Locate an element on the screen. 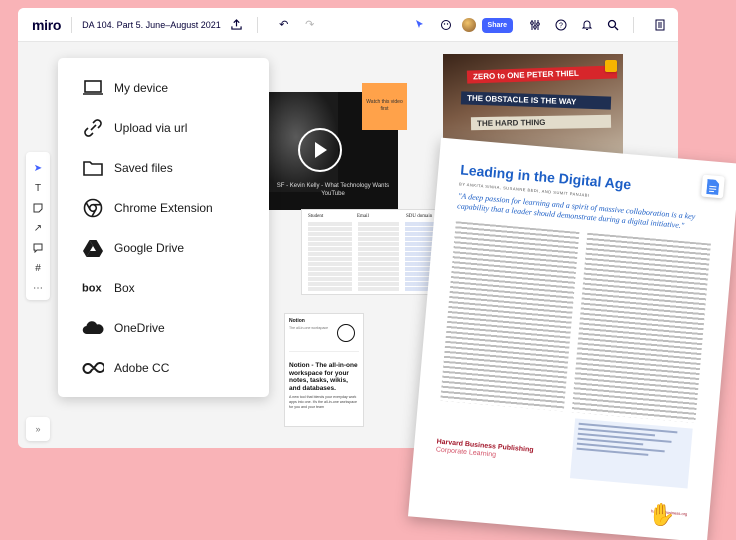 Image resolution: width=736 pixels, height=540 pixels. menu-item-label: Chrome Extension is located at coordinates (163, 208).